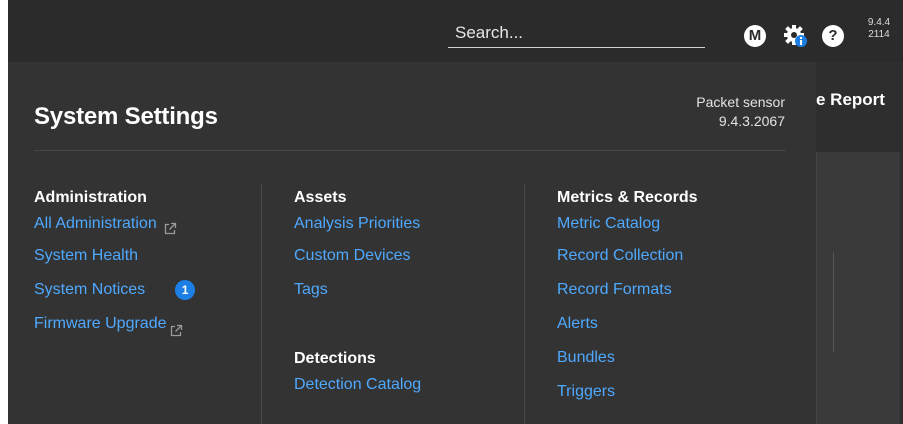 The width and height of the screenshot is (903, 424). Describe the element at coordinates (4, 212) in the screenshot. I see `page-edge` at that location.